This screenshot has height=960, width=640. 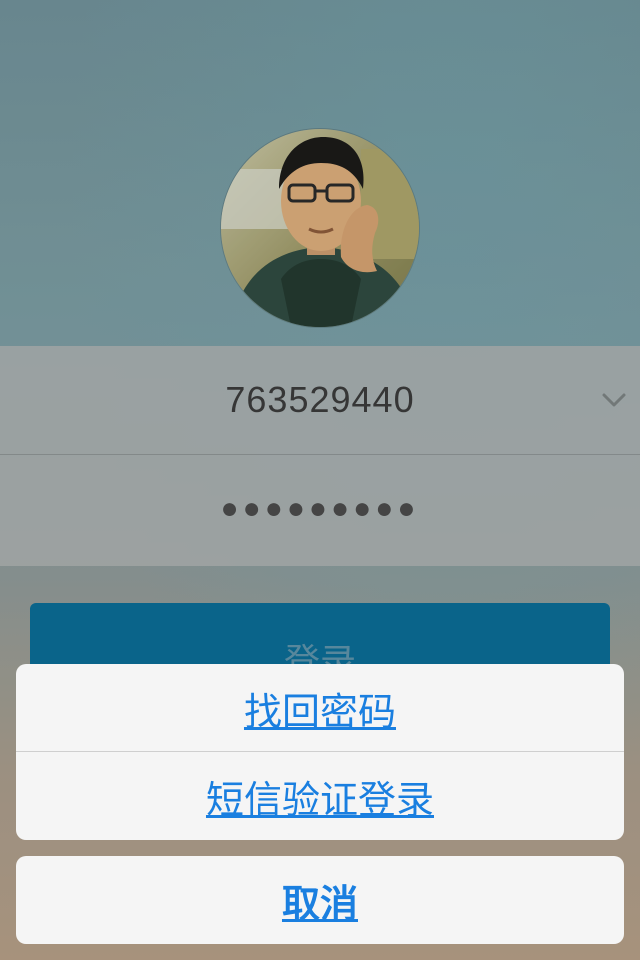 I want to click on retrieve-password-button: 找回密码, so click(x=320, y=708).